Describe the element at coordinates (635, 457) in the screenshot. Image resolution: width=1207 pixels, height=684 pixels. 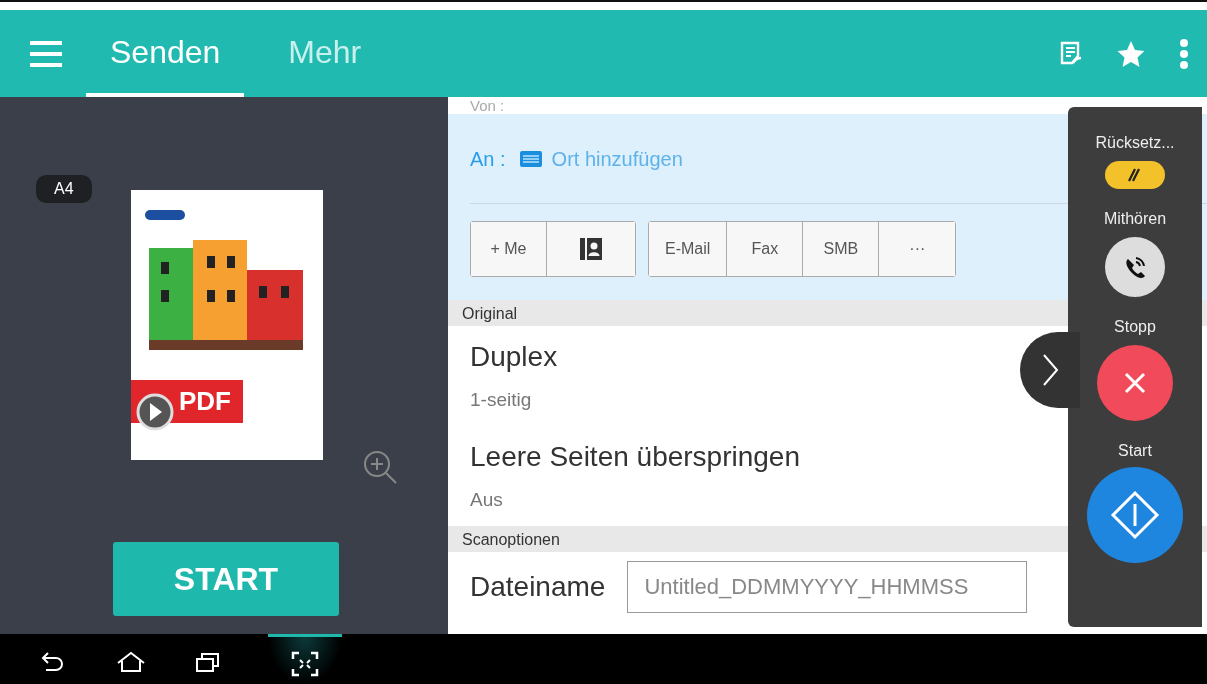
I see `setting-title: Leere Seiten überspringen` at that location.